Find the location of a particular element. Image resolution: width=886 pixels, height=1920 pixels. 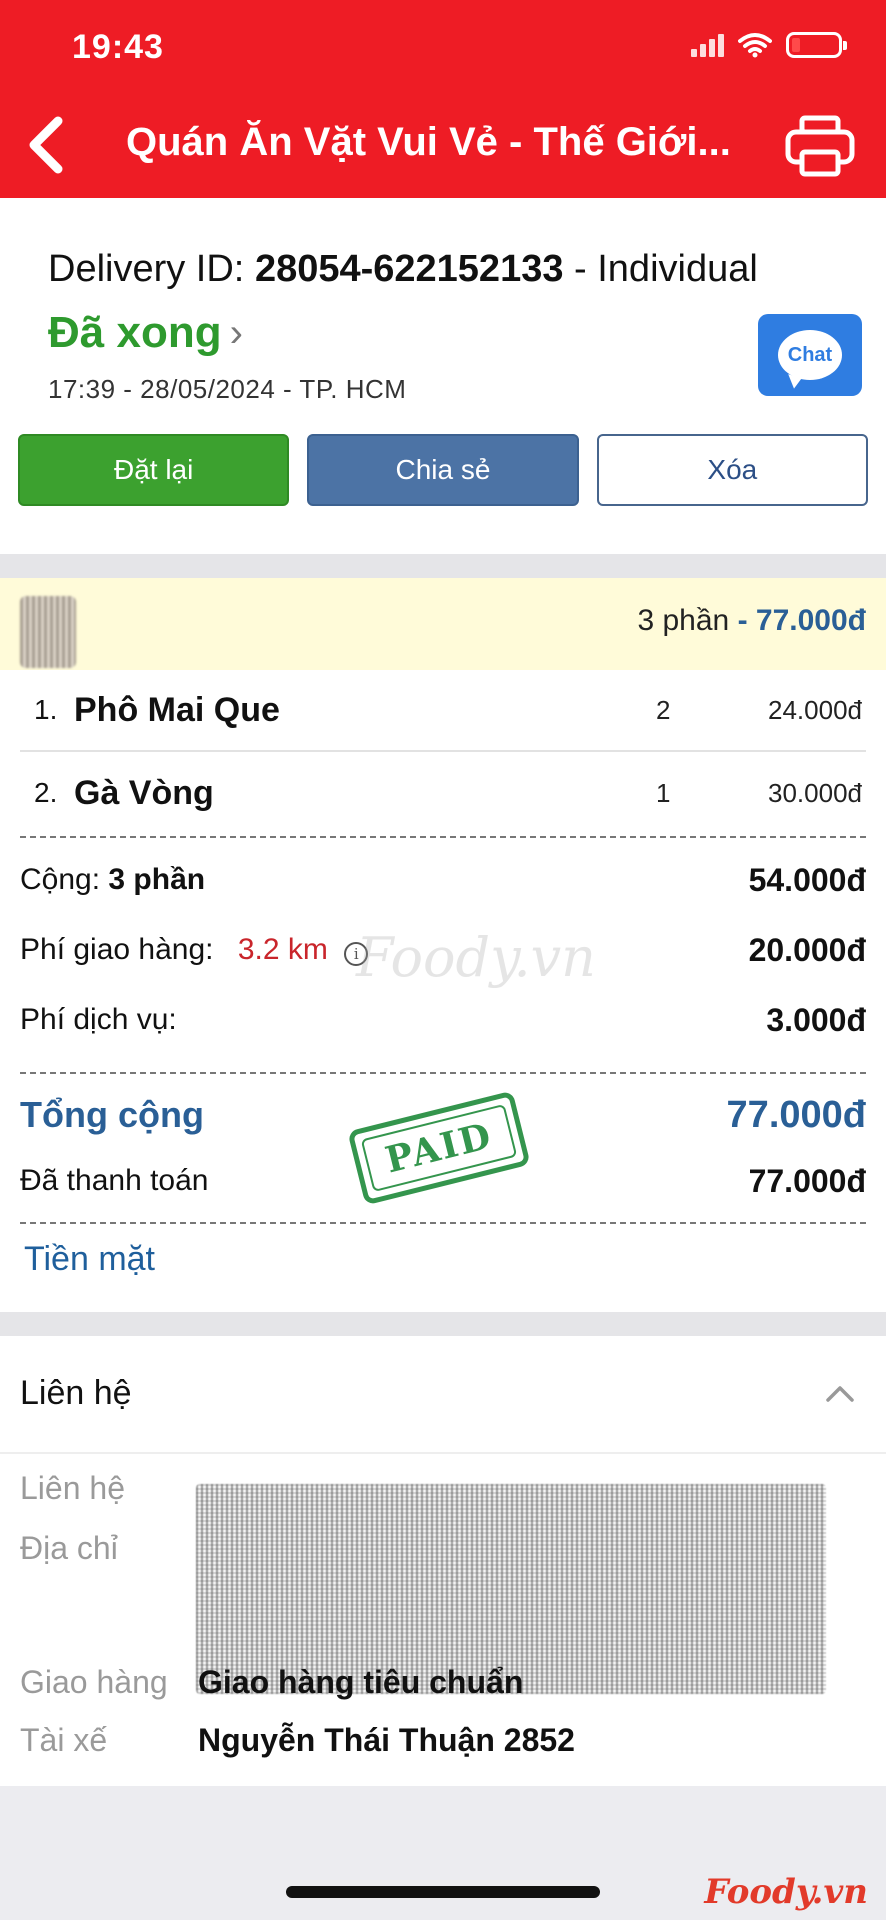

address-label: Địa chỉ is located at coordinates (69, 1548).